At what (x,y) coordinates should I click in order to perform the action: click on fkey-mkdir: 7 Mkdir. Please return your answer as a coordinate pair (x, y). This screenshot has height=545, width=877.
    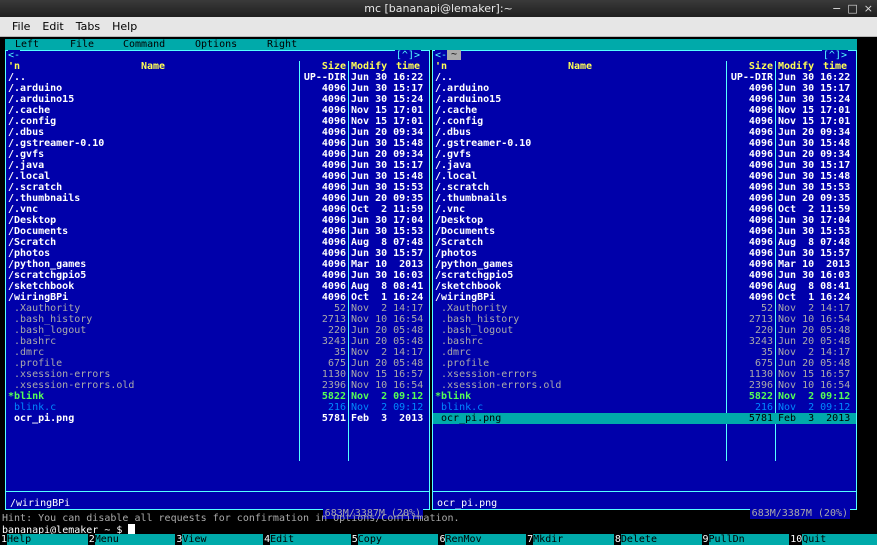
    Looking at the image, I should click on (570, 539).